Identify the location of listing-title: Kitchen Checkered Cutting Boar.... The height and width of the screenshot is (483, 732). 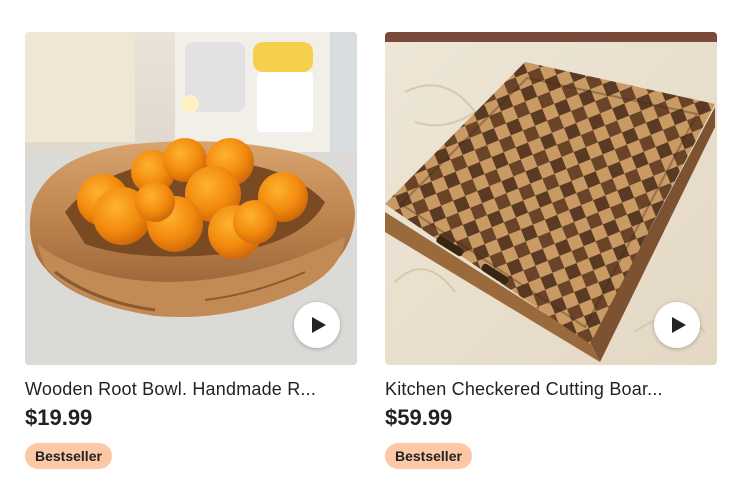
(551, 389).